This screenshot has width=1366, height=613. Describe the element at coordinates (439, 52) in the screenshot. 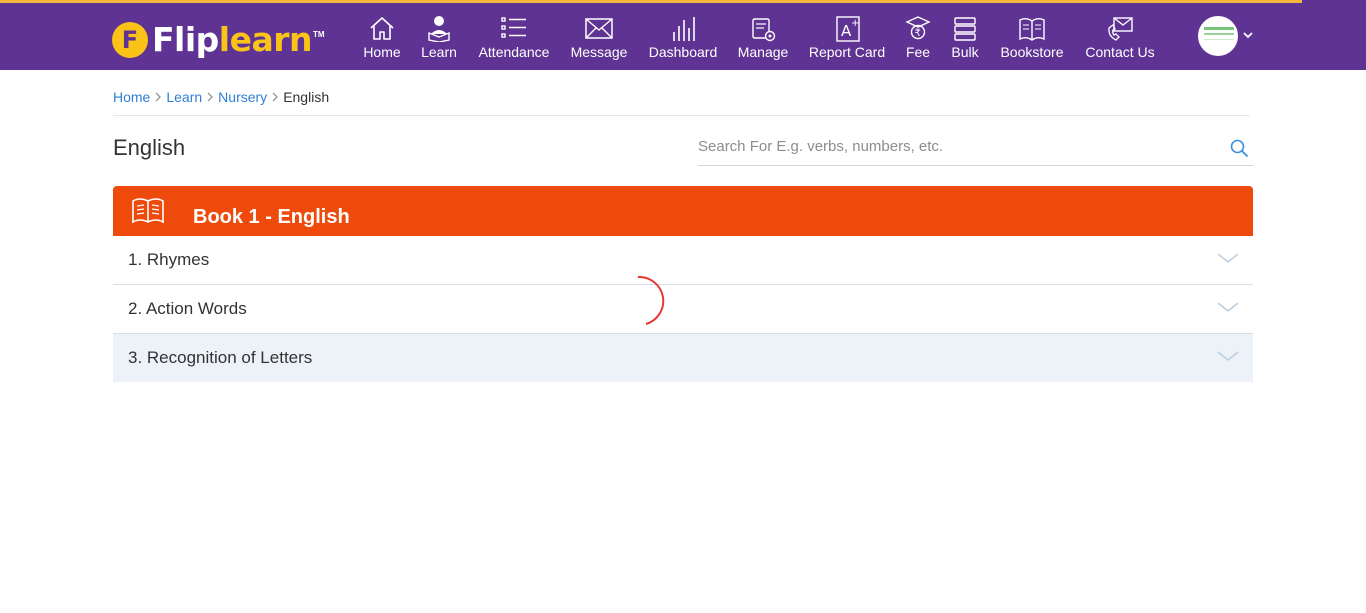

I see `nav-label-learn: Learn` at that location.